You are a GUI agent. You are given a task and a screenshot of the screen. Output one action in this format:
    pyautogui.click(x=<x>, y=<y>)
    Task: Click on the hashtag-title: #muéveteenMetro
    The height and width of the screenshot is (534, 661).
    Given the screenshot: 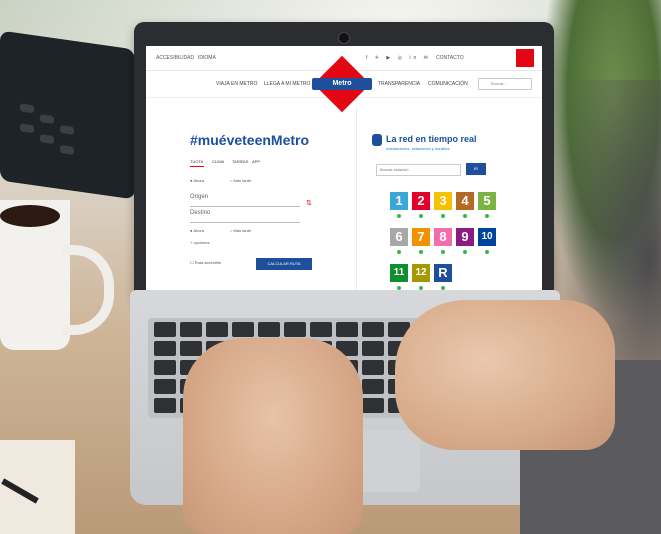 What is the action you would take?
    pyautogui.click(x=250, y=140)
    